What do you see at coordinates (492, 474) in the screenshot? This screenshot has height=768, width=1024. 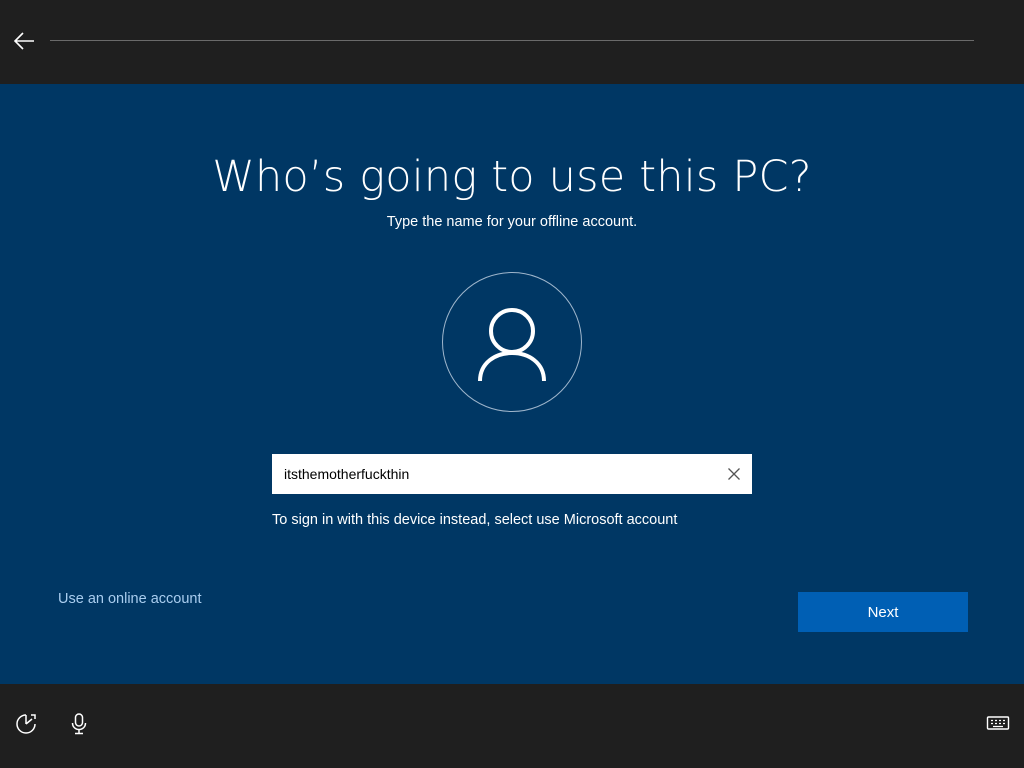 I see `name-input` at bounding box center [492, 474].